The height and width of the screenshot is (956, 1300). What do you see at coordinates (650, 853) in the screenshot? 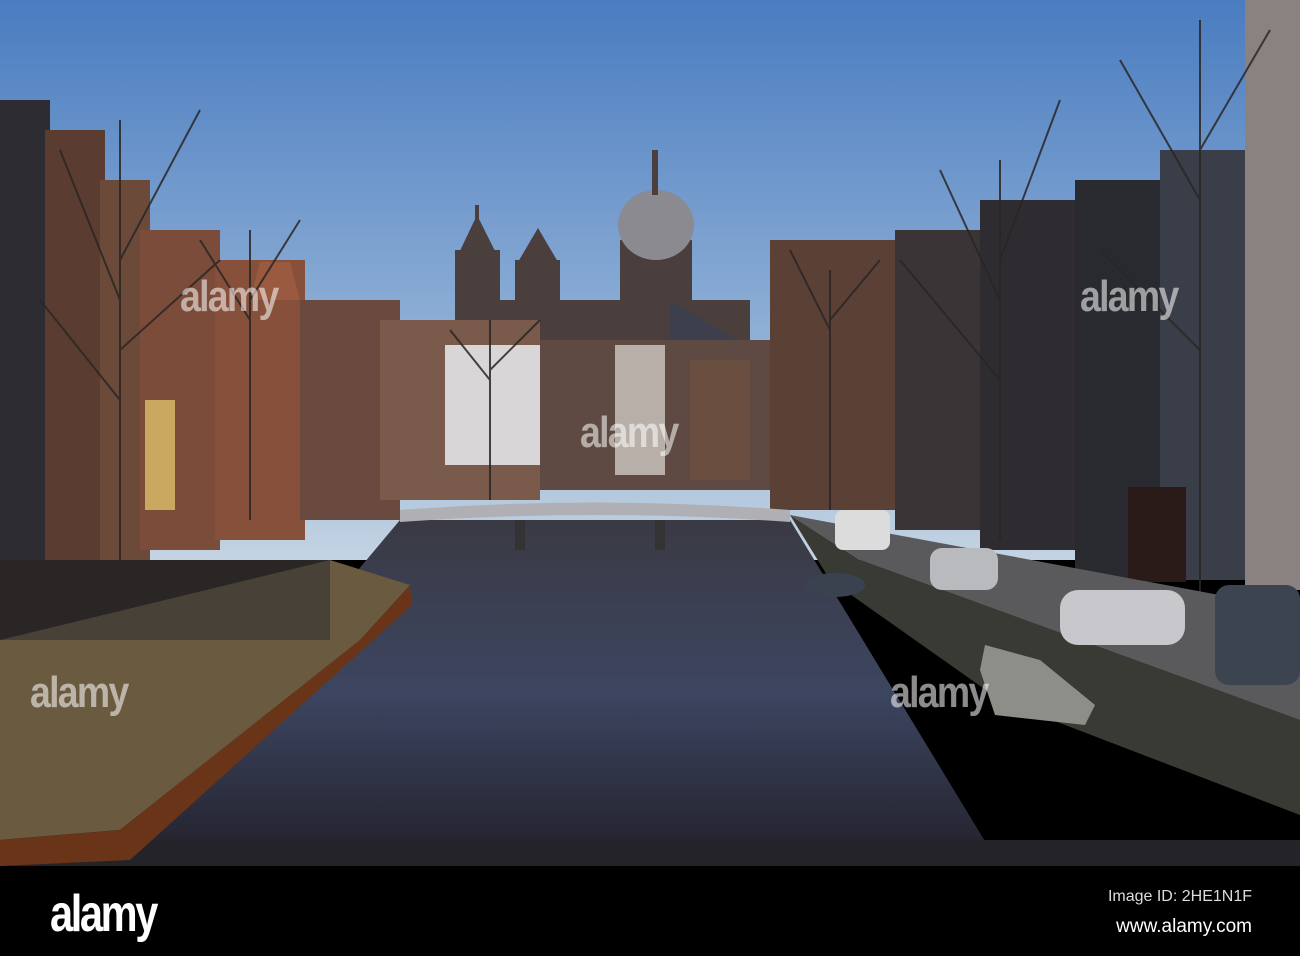
I see `canal-water` at bounding box center [650, 853].